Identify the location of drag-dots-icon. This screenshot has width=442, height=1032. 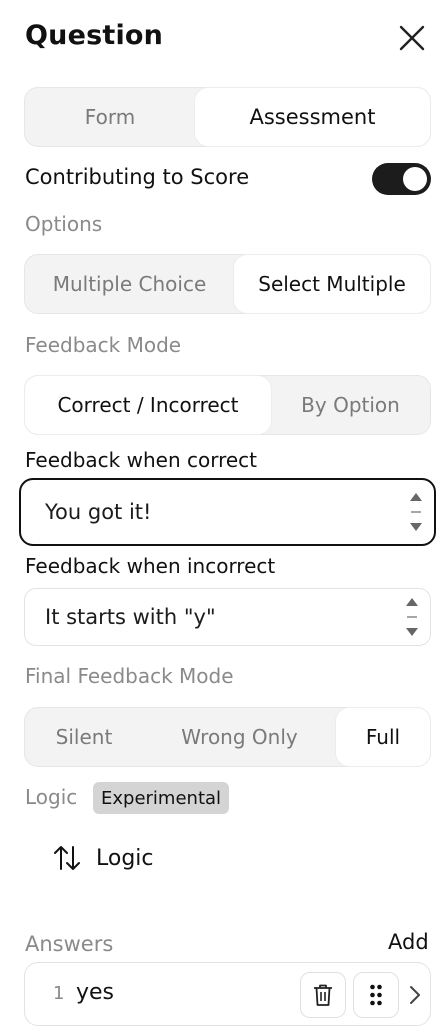
(376, 995).